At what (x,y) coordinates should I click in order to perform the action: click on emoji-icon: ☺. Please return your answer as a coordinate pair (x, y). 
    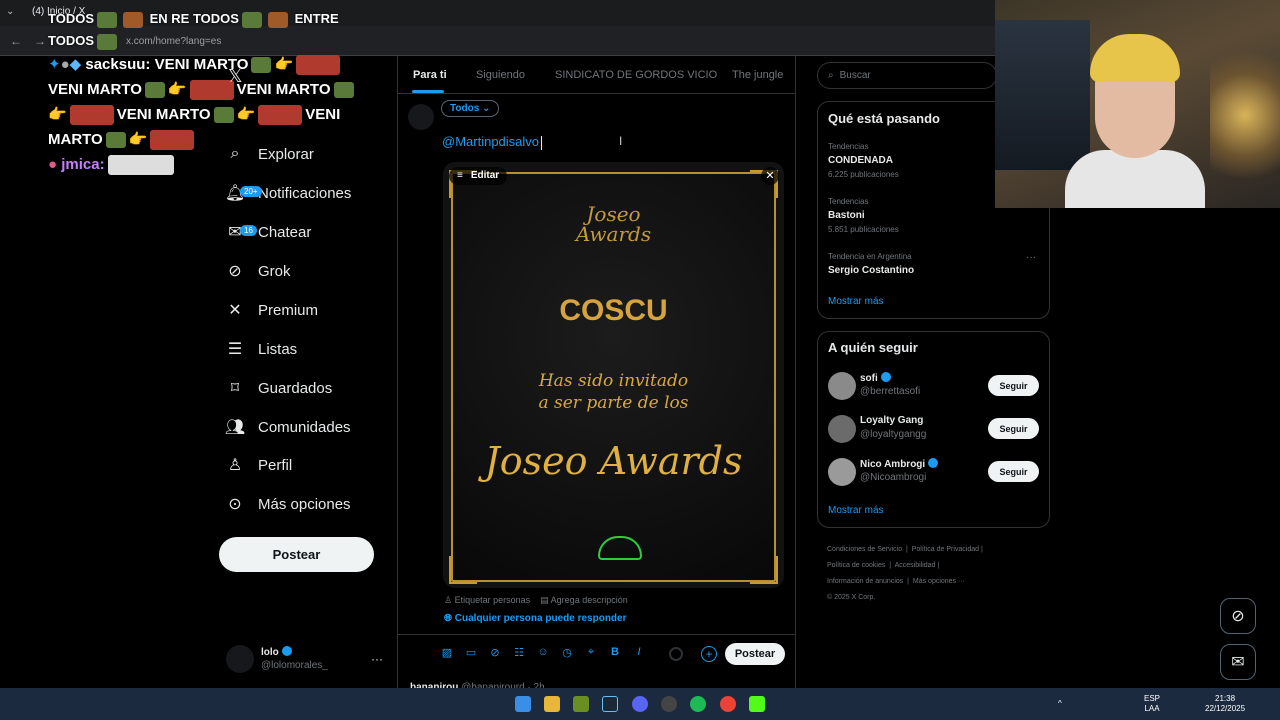
    Looking at the image, I should click on (543, 652).